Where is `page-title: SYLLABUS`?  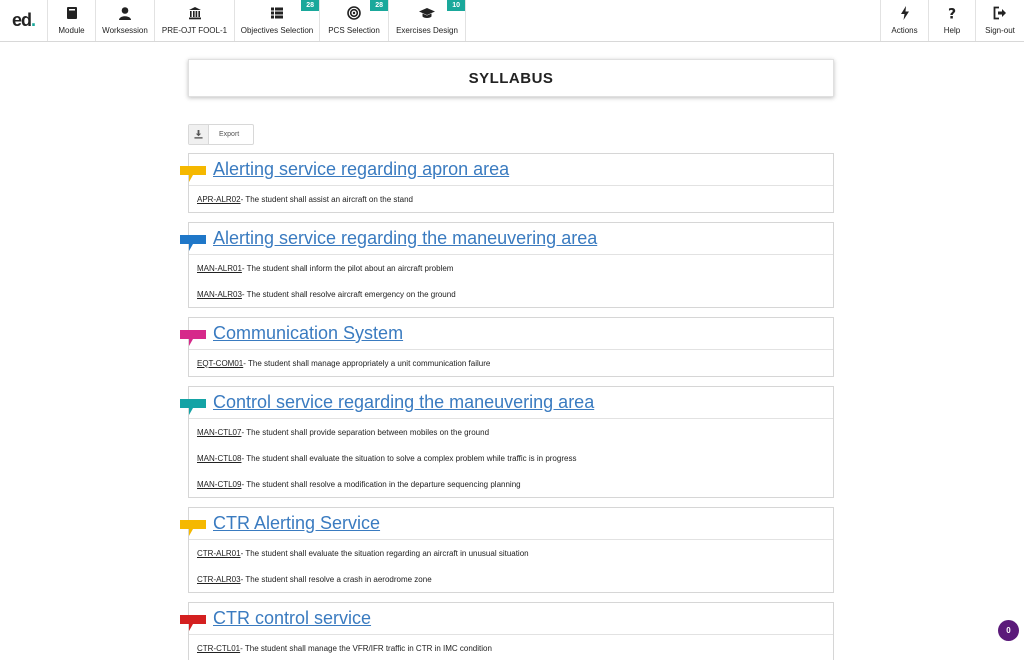
page-title: SYLLABUS is located at coordinates (511, 78).